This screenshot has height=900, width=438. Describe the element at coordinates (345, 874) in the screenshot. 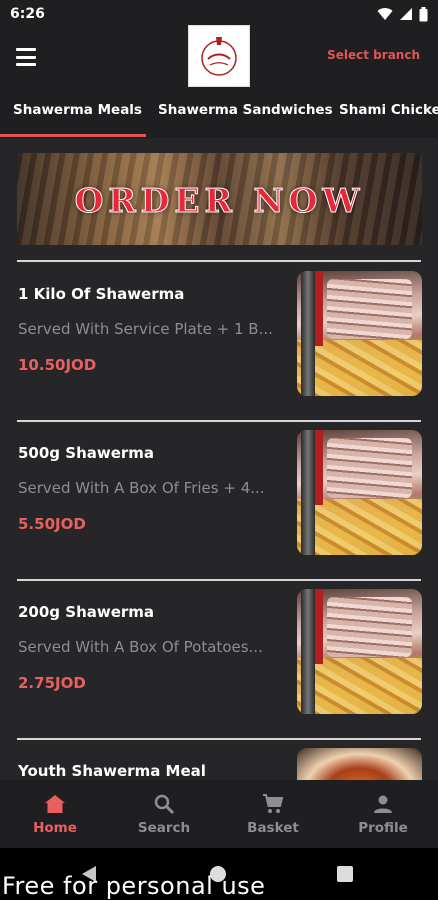

I see `recents-icon` at that location.